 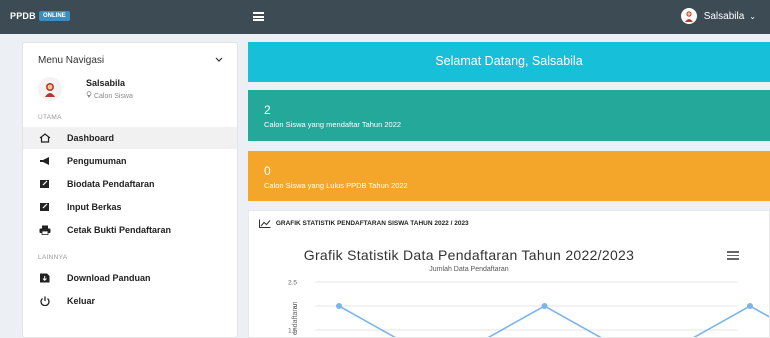 I want to click on sidebar-item-label: Input Berkas, so click(x=94, y=207).